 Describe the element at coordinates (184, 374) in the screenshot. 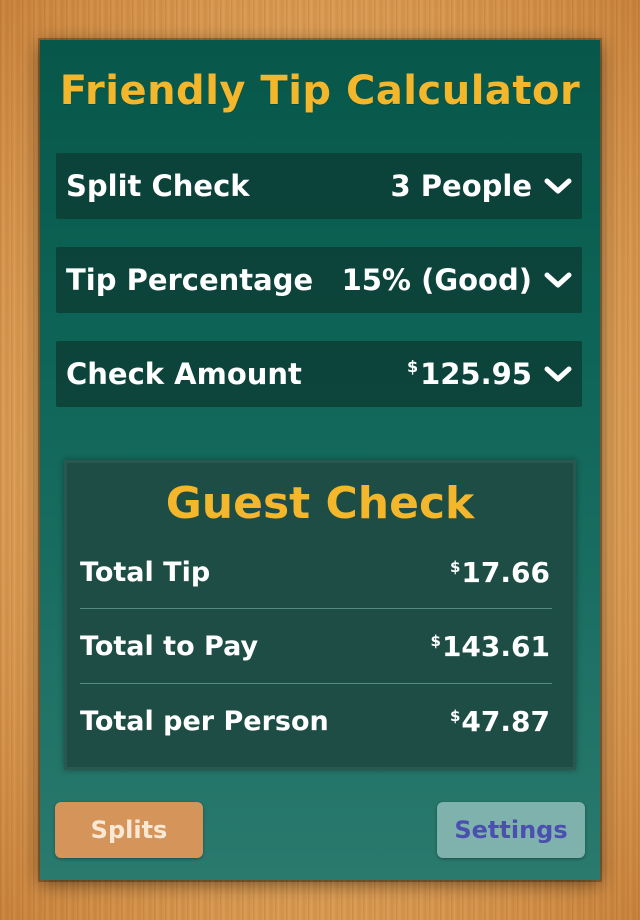

I see `check-amount-label: Check Amount` at that location.